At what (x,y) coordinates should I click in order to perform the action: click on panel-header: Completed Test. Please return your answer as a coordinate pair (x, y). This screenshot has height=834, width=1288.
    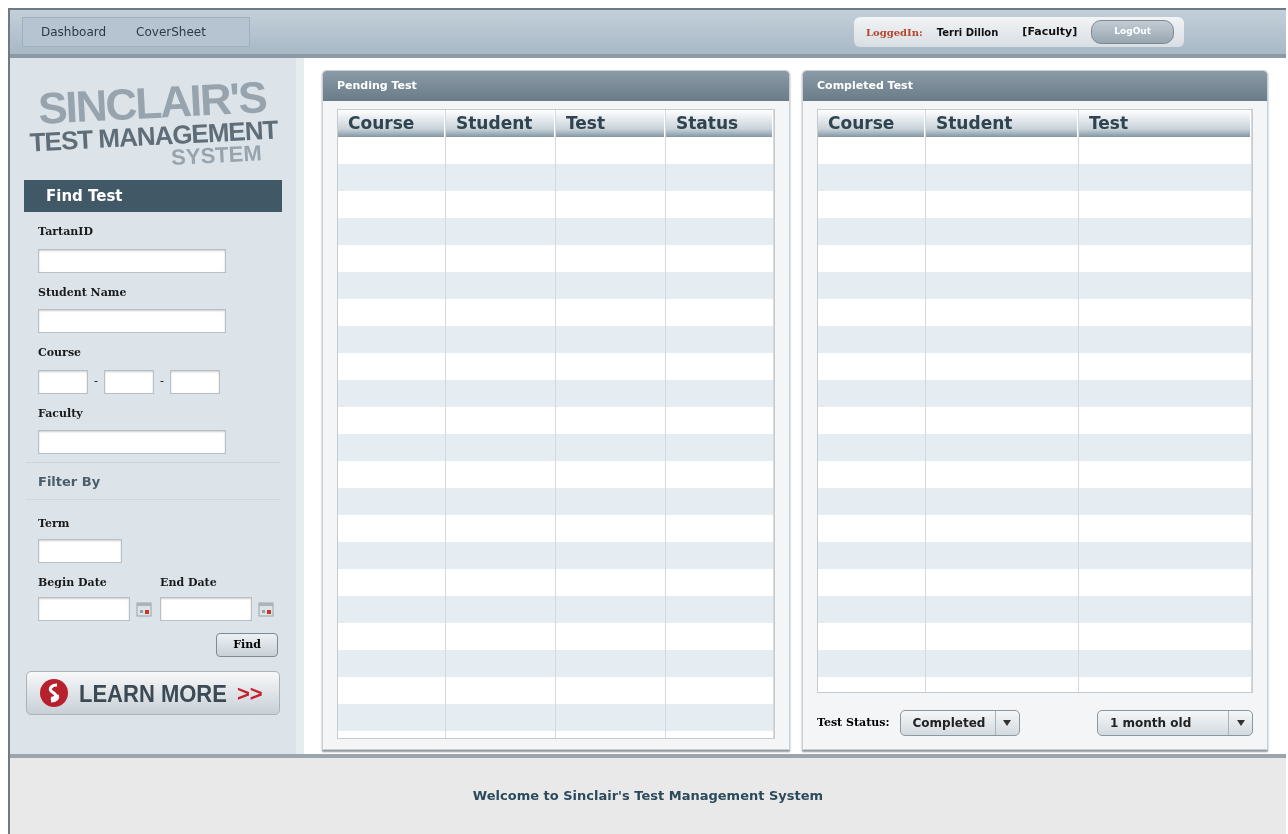
    Looking at the image, I should click on (1035, 86).